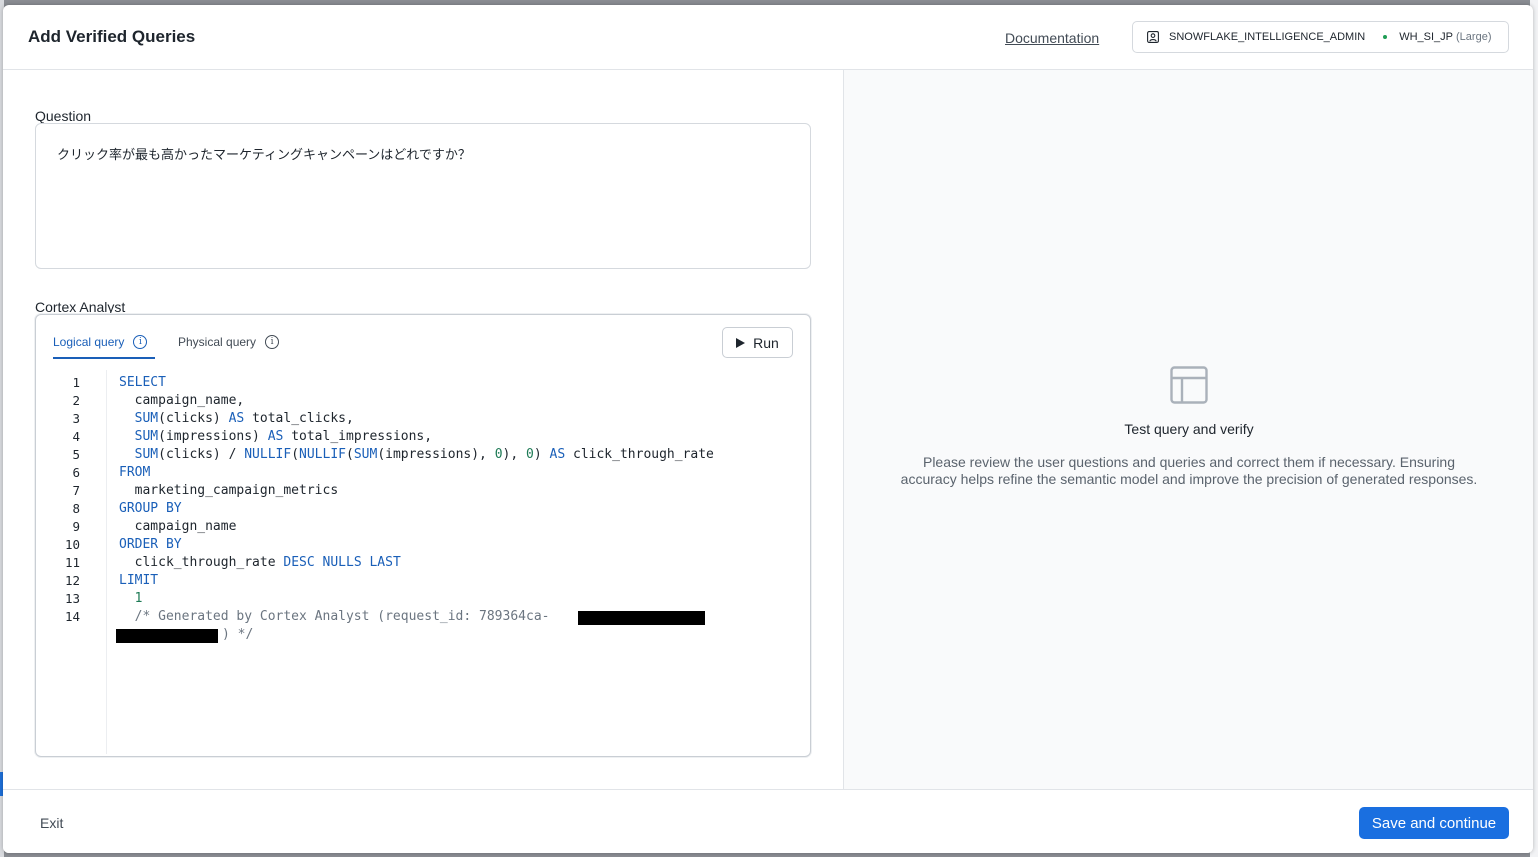 This screenshot has height=857, width=1538. Describe the element at coordinates (76, 400) in the screenshot. I see `line-number: 2` at that location.